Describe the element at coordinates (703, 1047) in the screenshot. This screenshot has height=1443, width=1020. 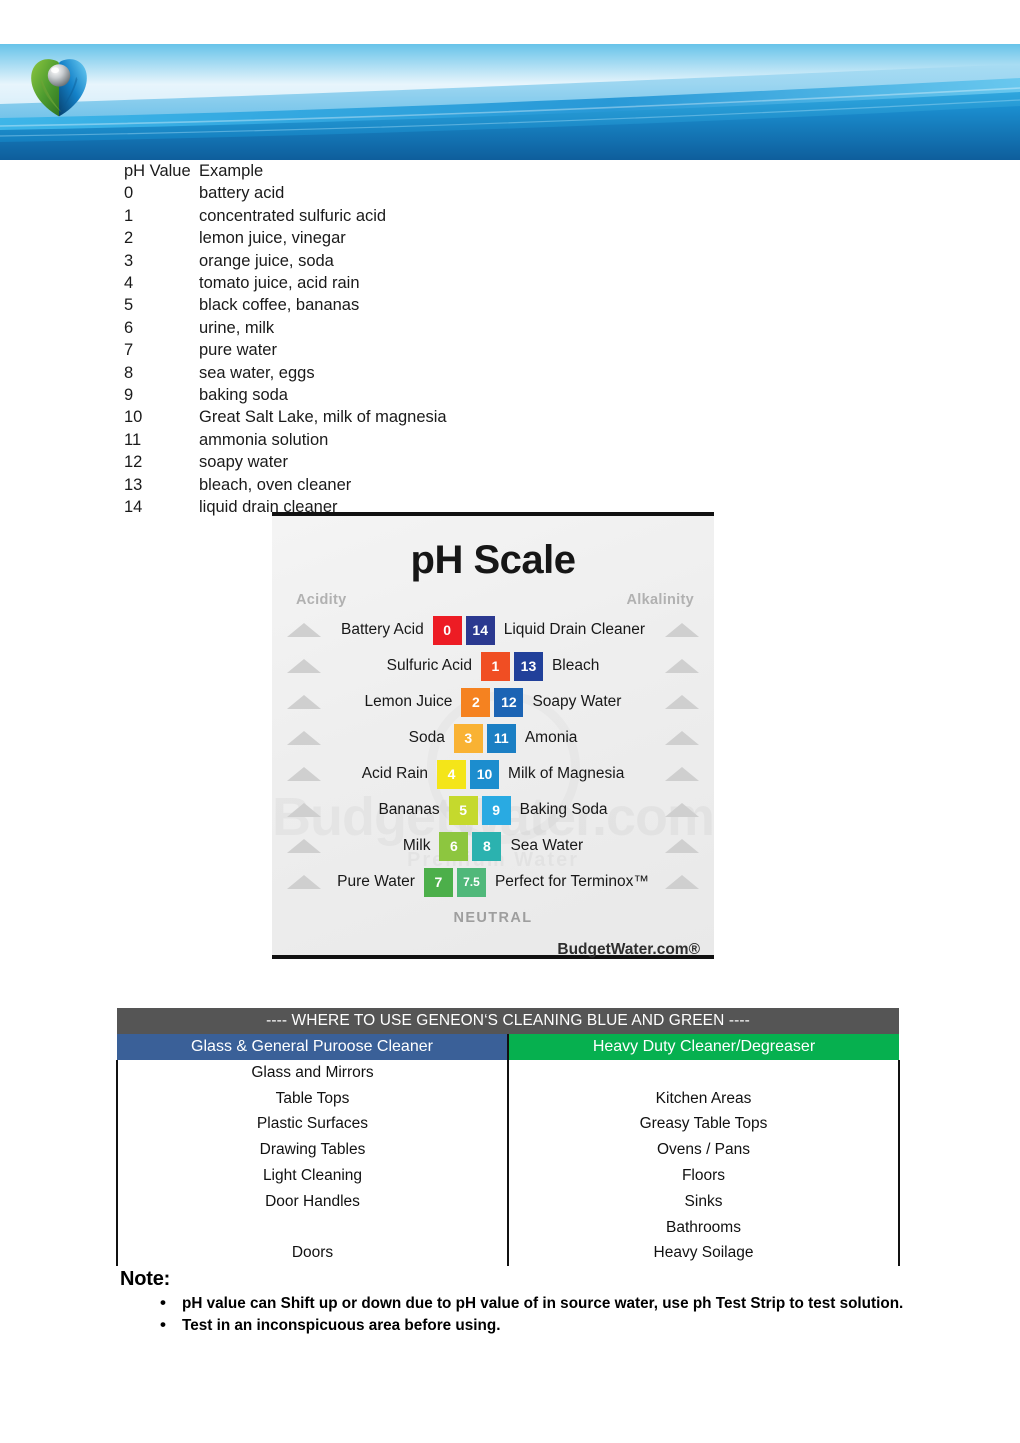
I see `use-table-header-green: Heavy Duty Cleaner/Degreaser` at that location.